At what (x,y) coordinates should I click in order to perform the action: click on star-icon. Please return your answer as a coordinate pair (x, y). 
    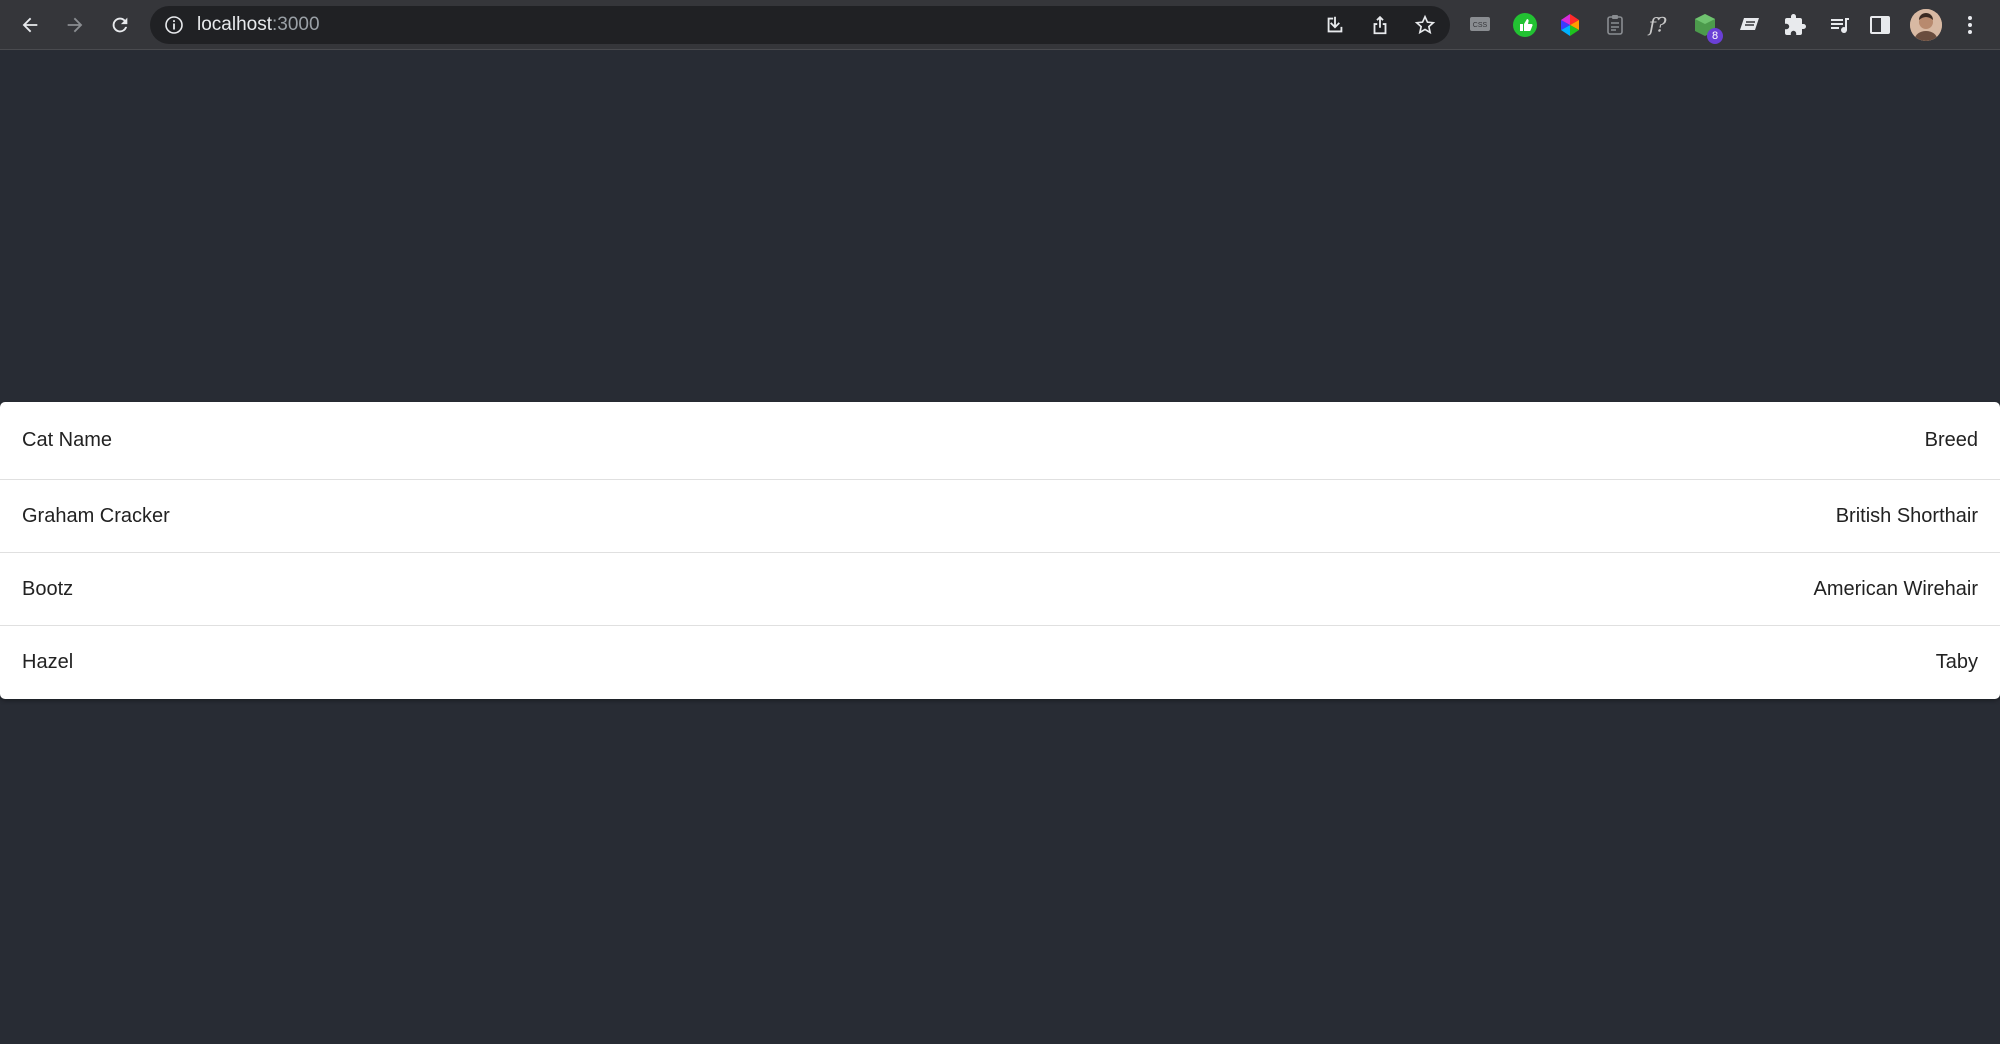
    Looking at the image, I should click on (1425, 24).